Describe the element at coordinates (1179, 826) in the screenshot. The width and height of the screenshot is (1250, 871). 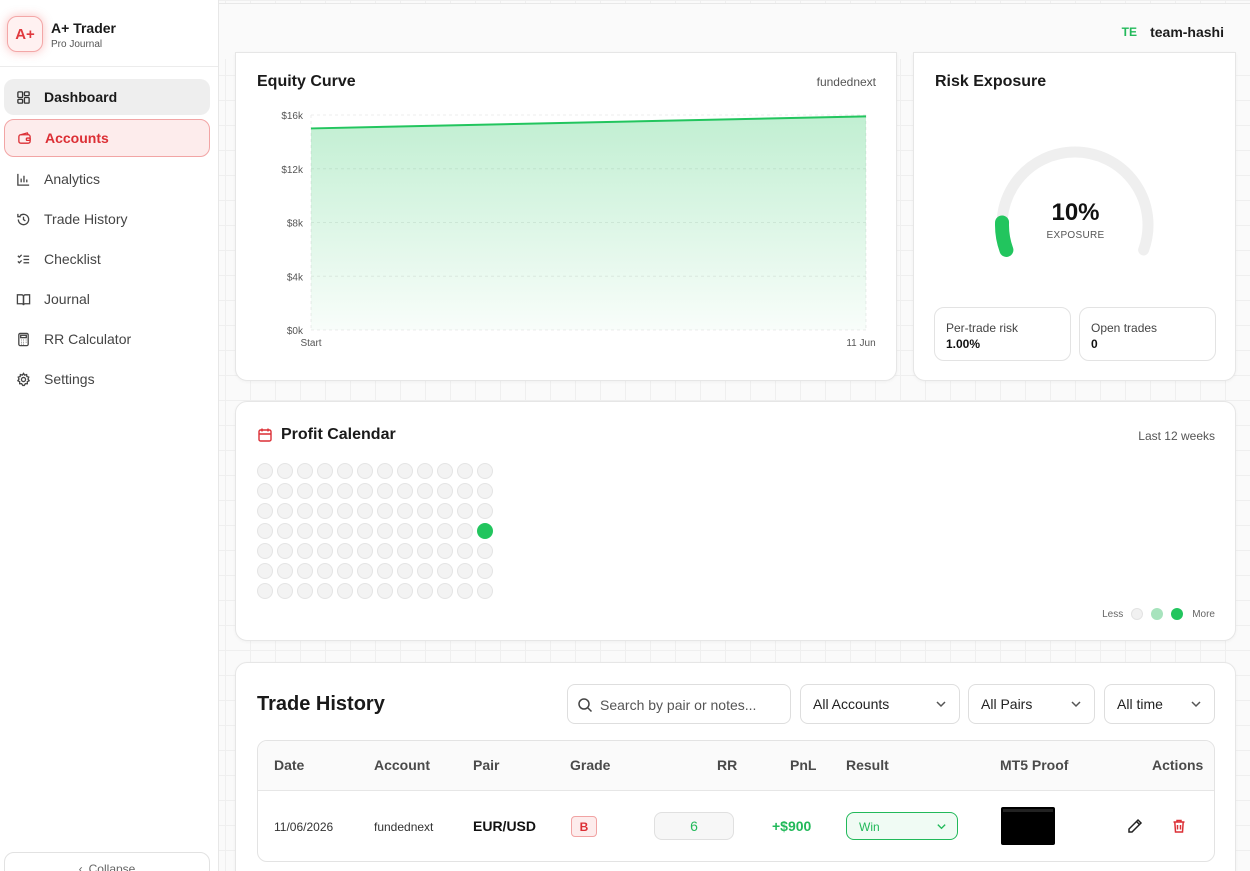
I see `trash-icon` at that location.